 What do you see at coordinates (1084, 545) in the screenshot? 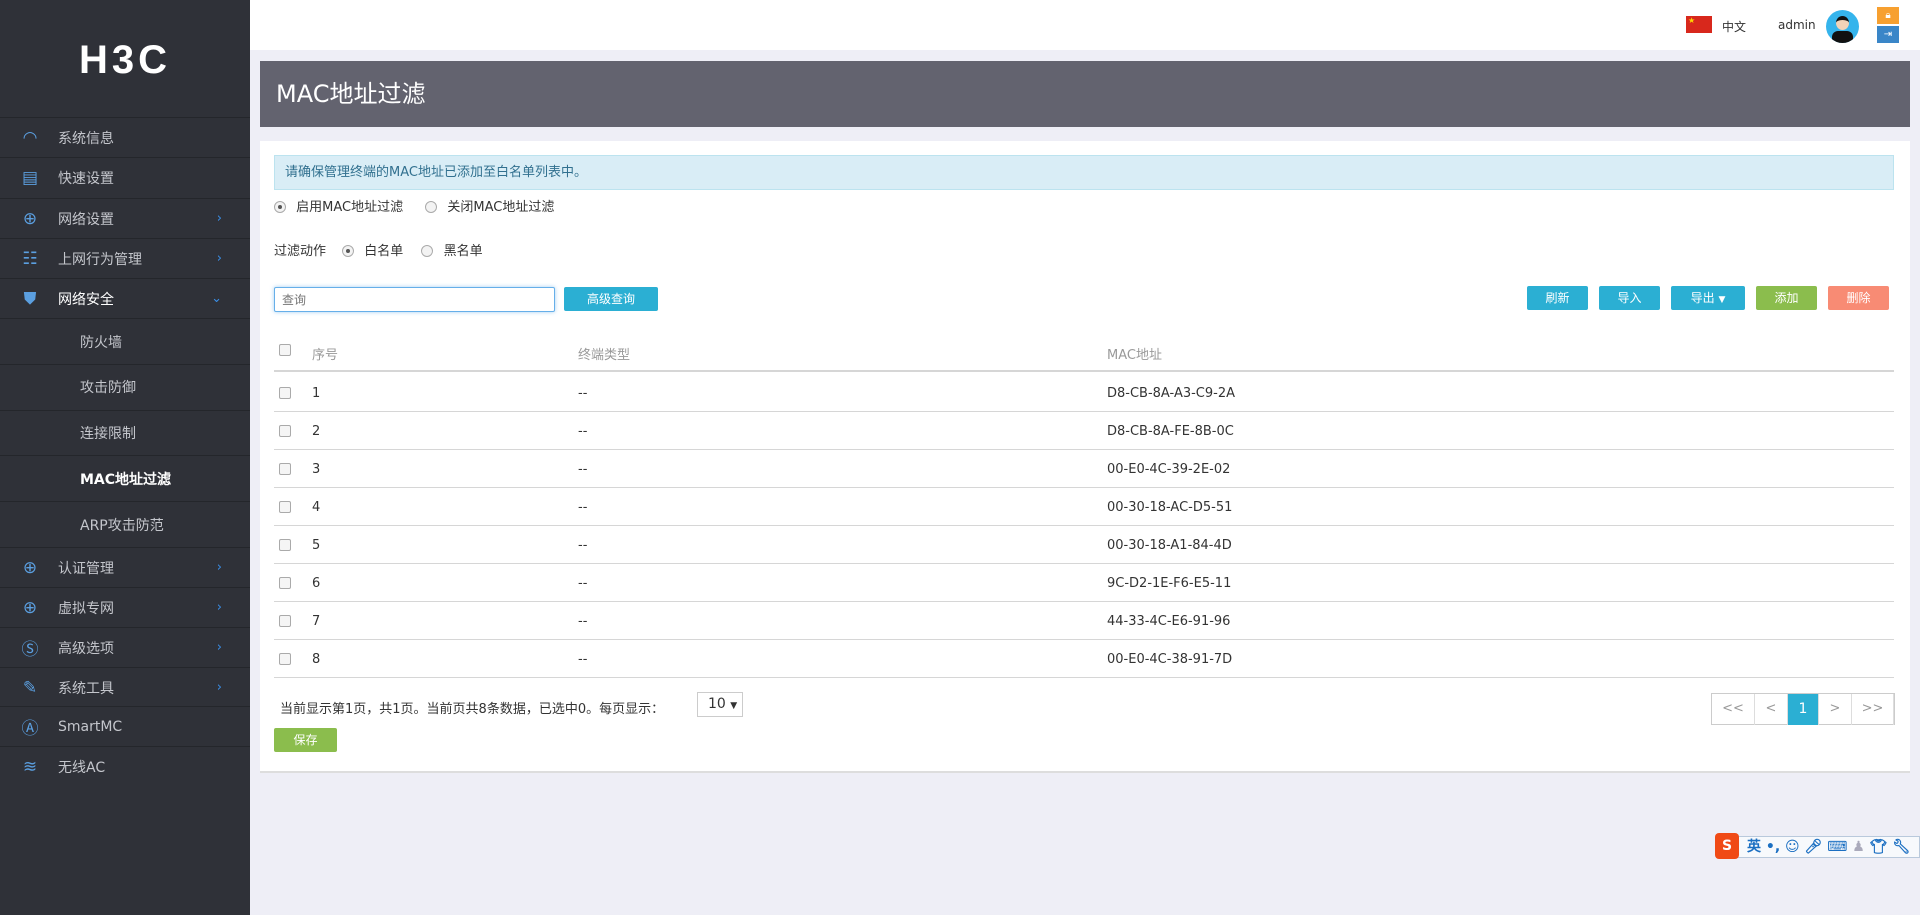
I see `table-row: 5 -- 00-30-18-A1-84-4D` at bounding box center [1084, 545].